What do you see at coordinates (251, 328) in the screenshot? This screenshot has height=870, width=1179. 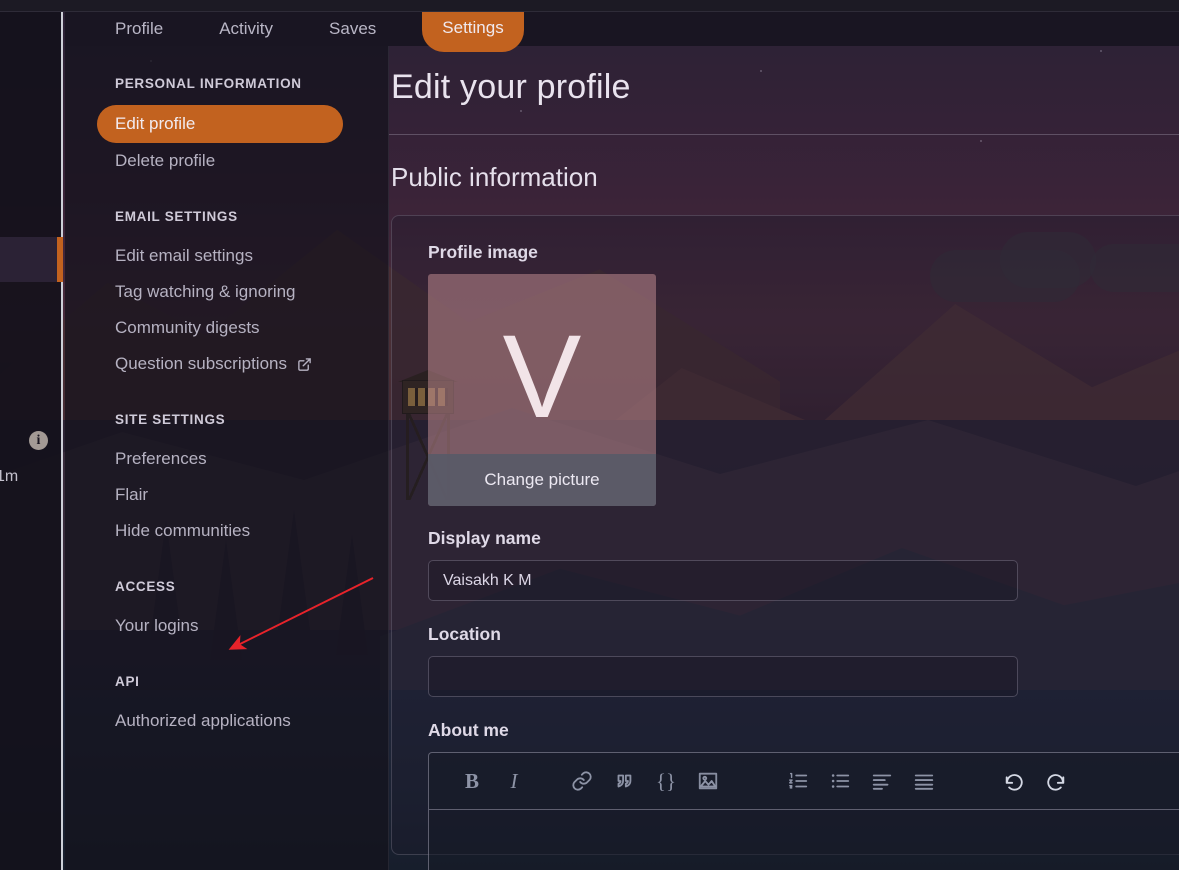 I see `sidebar-item-community-digests: Community digests` at bounding box center [251, 328].